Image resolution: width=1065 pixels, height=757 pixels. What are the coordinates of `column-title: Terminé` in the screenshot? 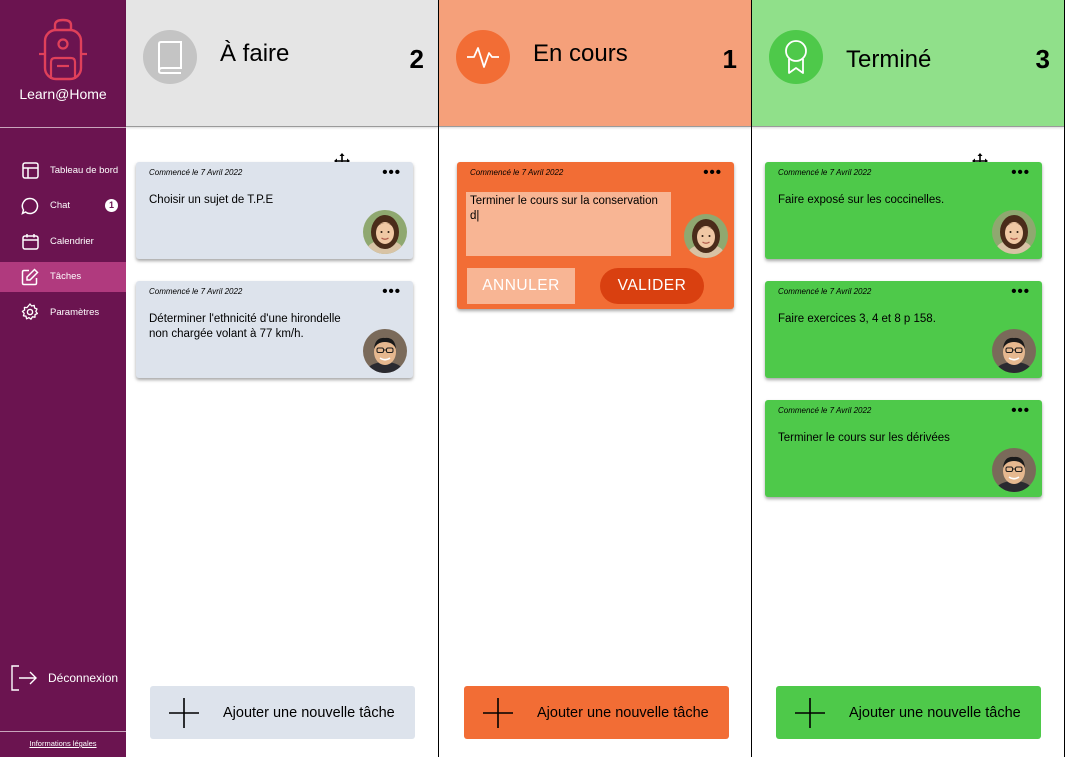 It's located at (889, 59).